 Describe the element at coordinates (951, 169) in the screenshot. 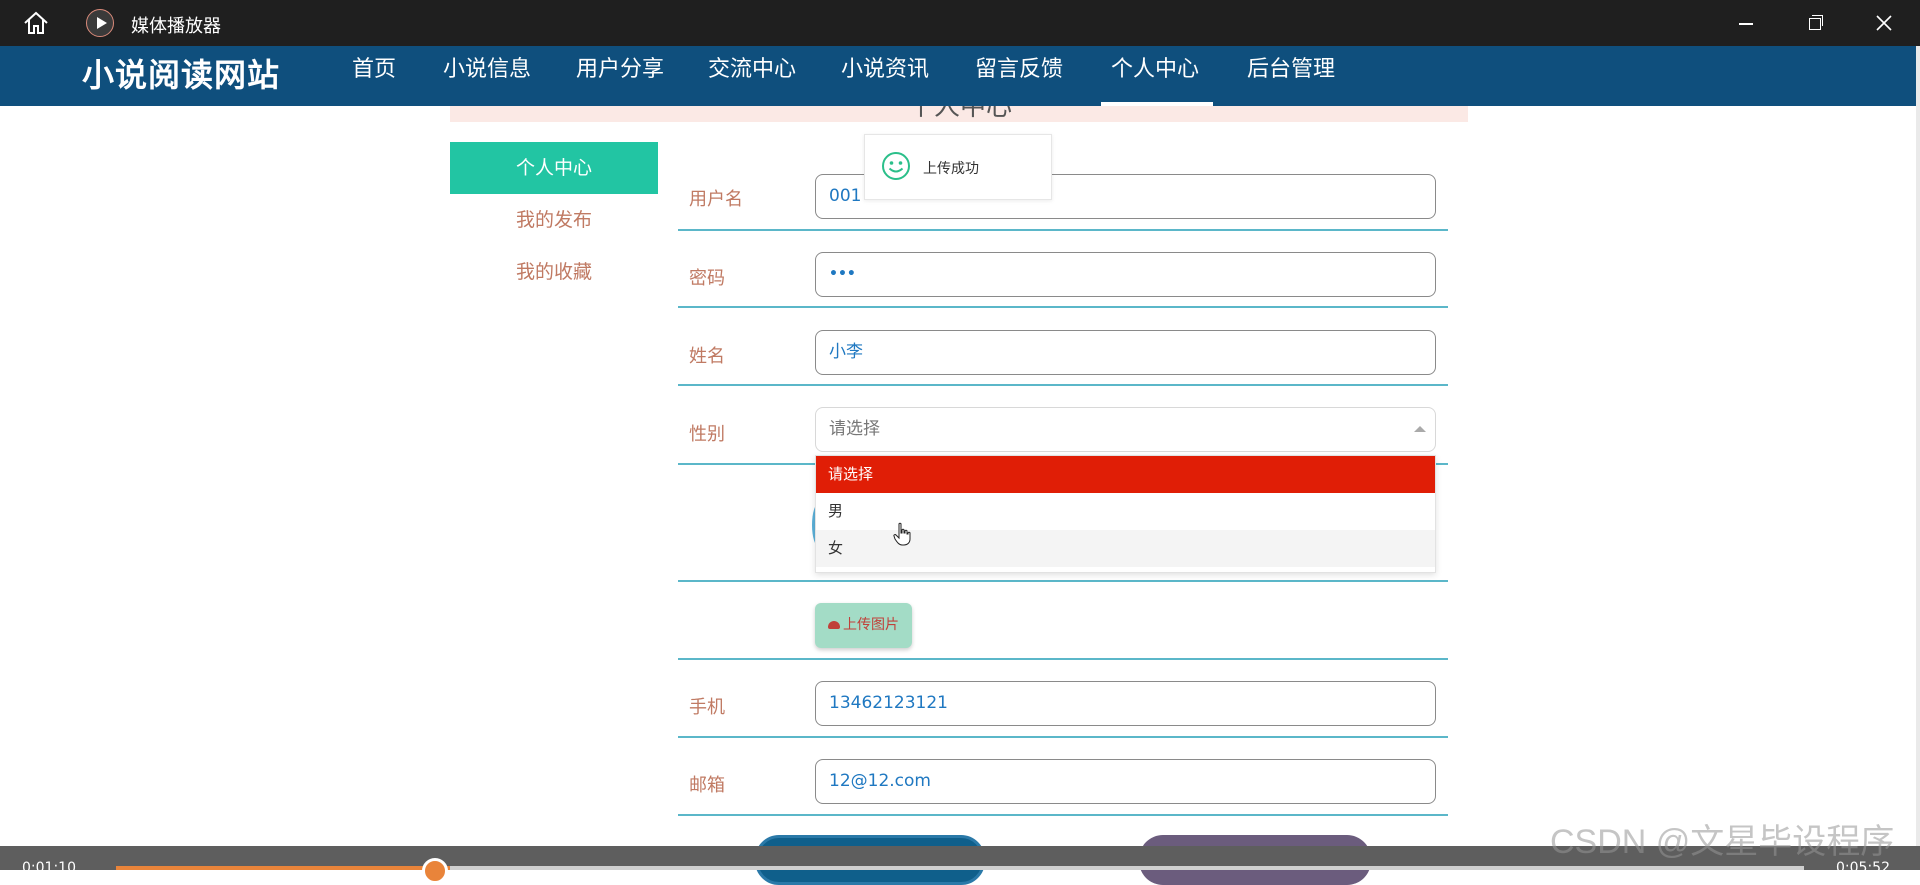

I see `toast-message: 上传成功` at that location.